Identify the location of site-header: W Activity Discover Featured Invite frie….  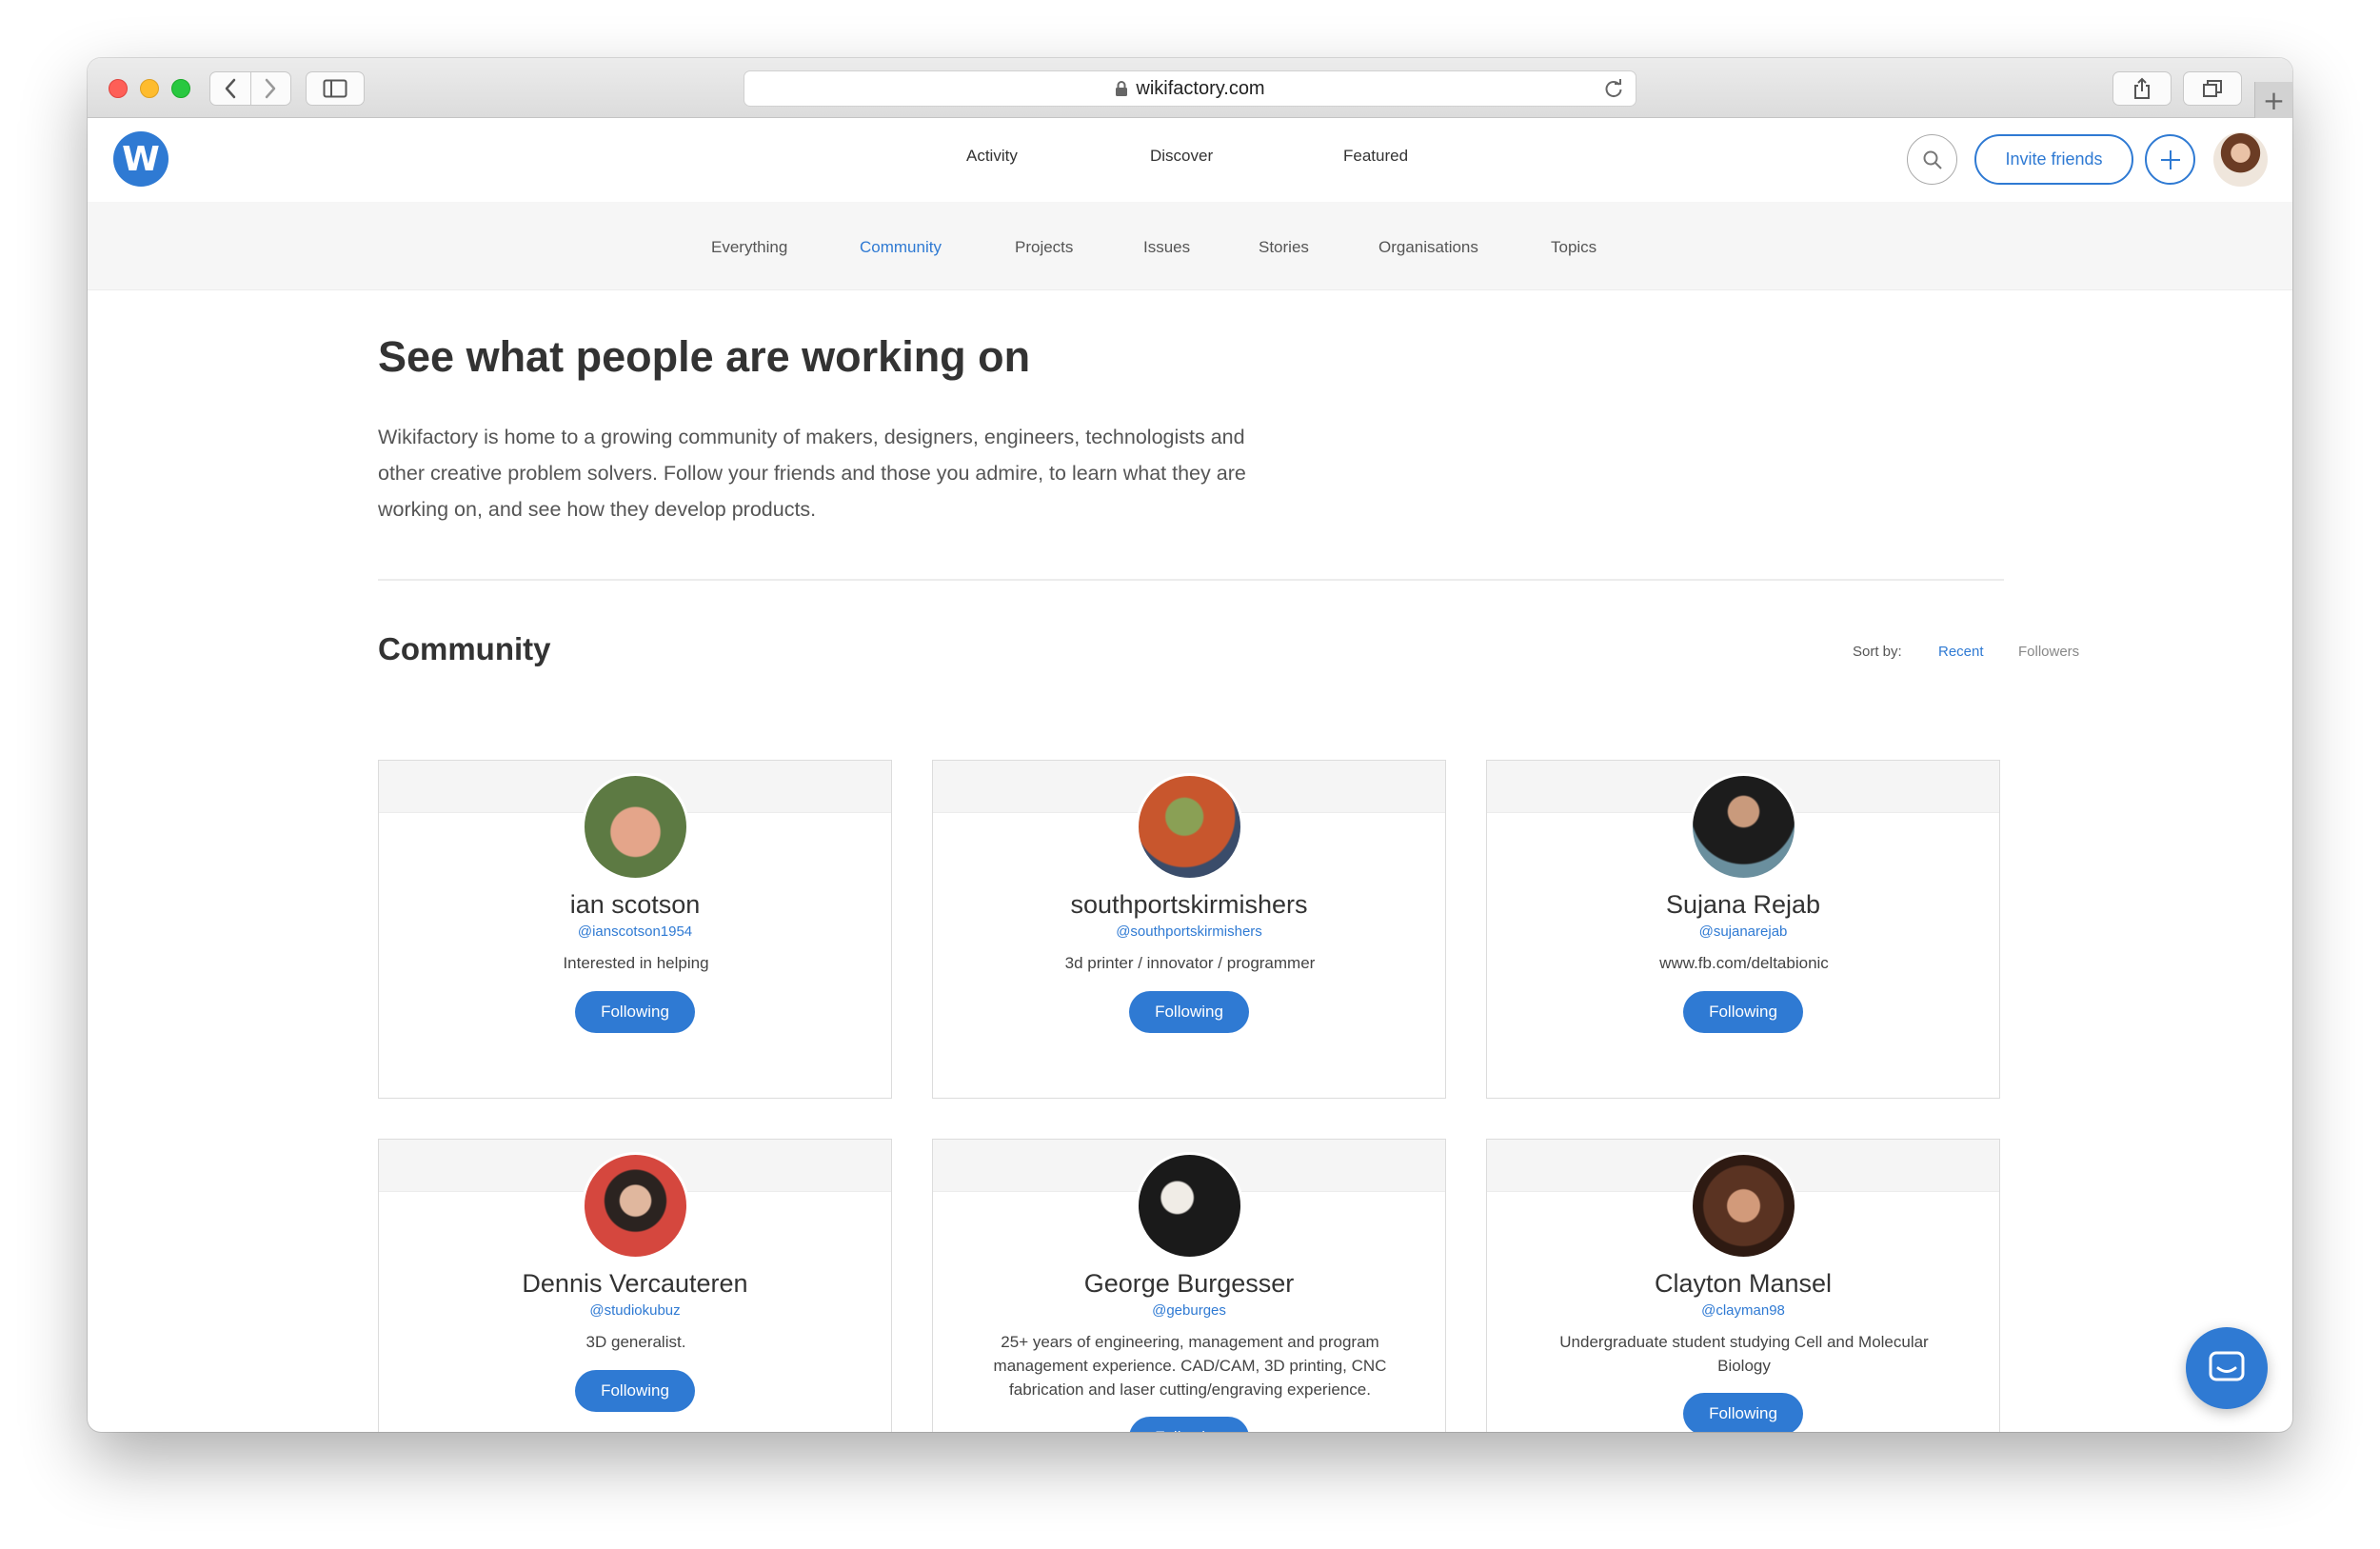
(1190, 160).